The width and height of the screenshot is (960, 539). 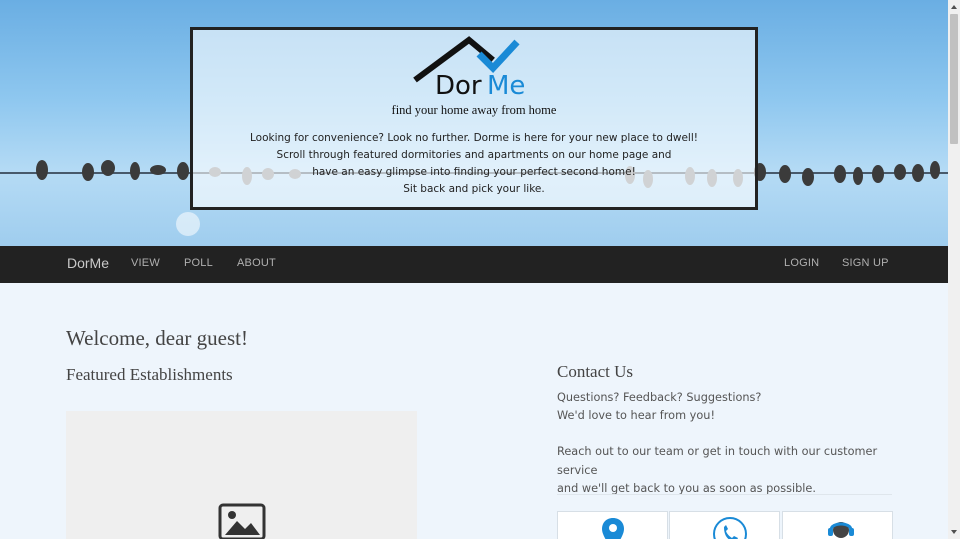 I want to click on nav-link-poll: POLL, so click(x=198, y=263).